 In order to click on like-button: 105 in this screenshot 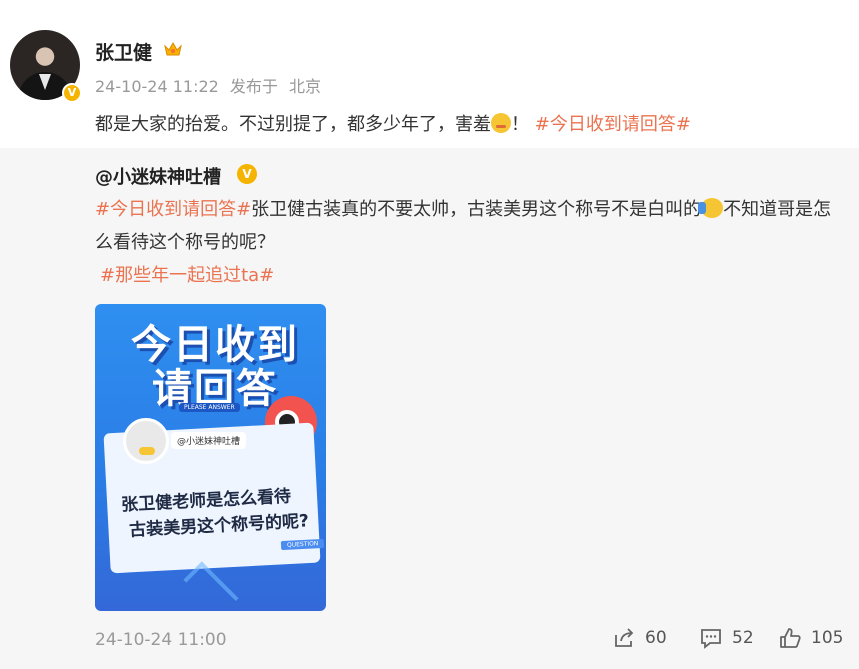, I will do `click(811, 638)`.